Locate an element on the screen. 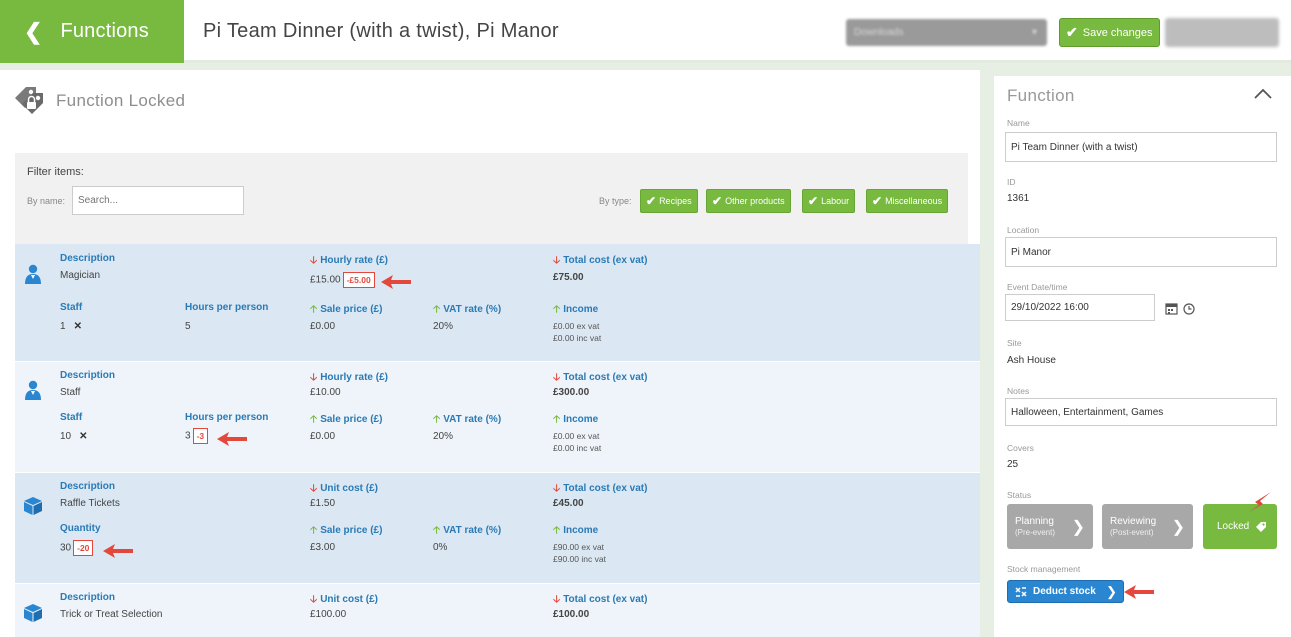 The height and width of the screenshot is (637, 1291). type-filter-recipes: ✔ Recipes is located at coordinates (669, 201).